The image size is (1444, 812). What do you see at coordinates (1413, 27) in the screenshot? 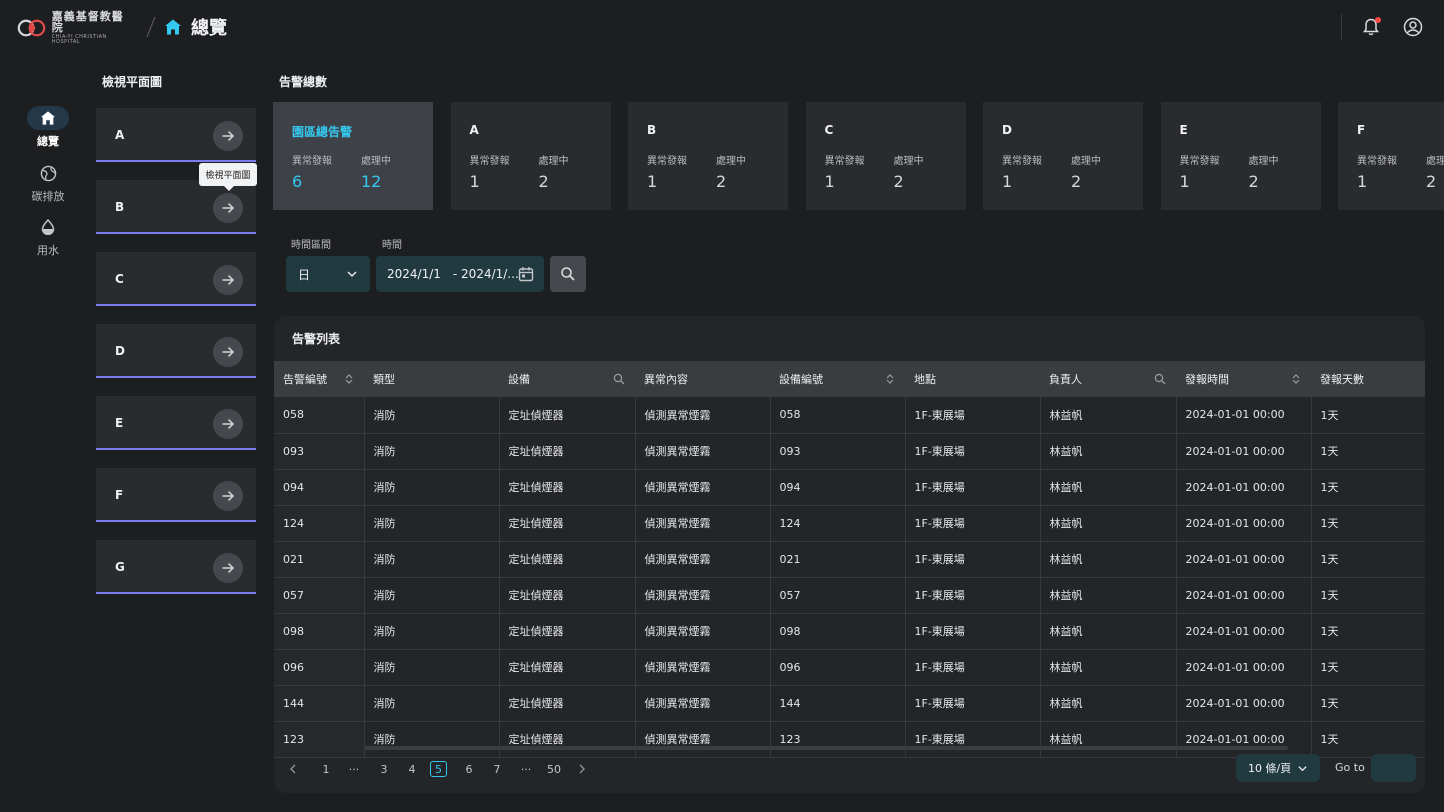
I see `user-avatar-icon` at bounding box center [1413, 27].